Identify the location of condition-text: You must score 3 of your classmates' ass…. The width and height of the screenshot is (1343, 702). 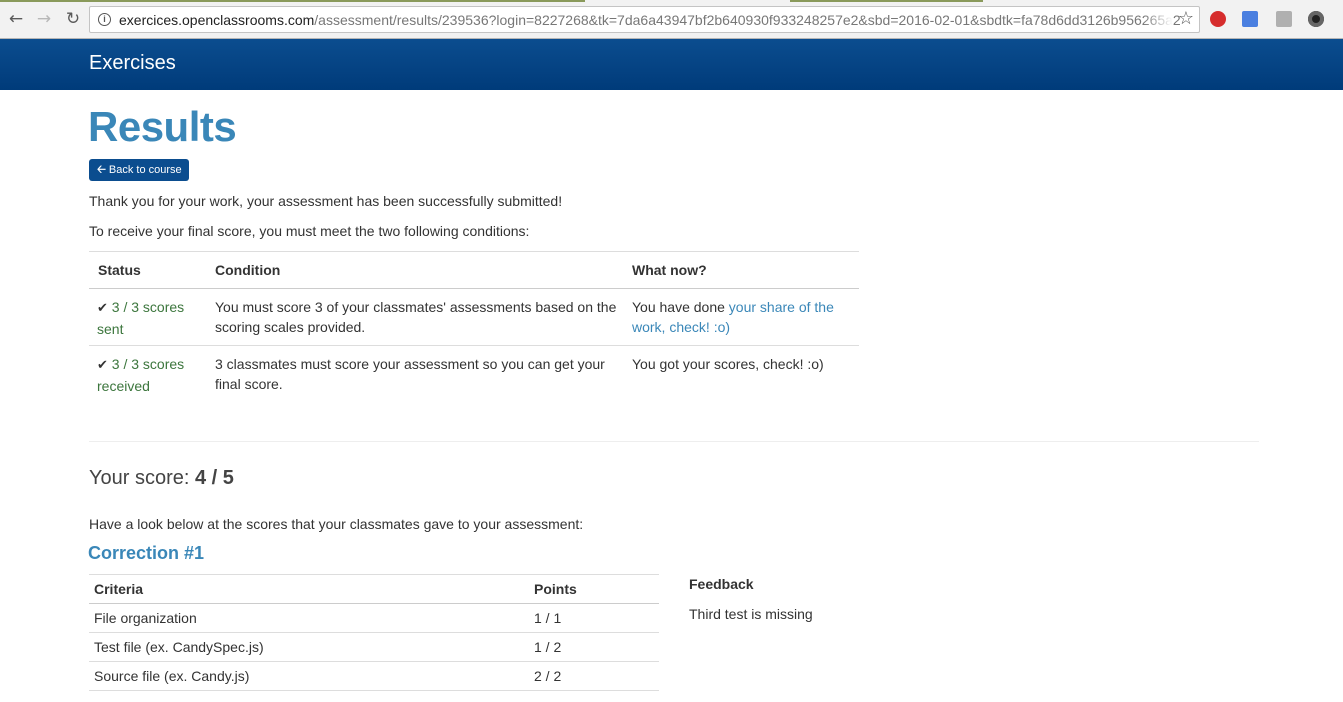
(416, 317).